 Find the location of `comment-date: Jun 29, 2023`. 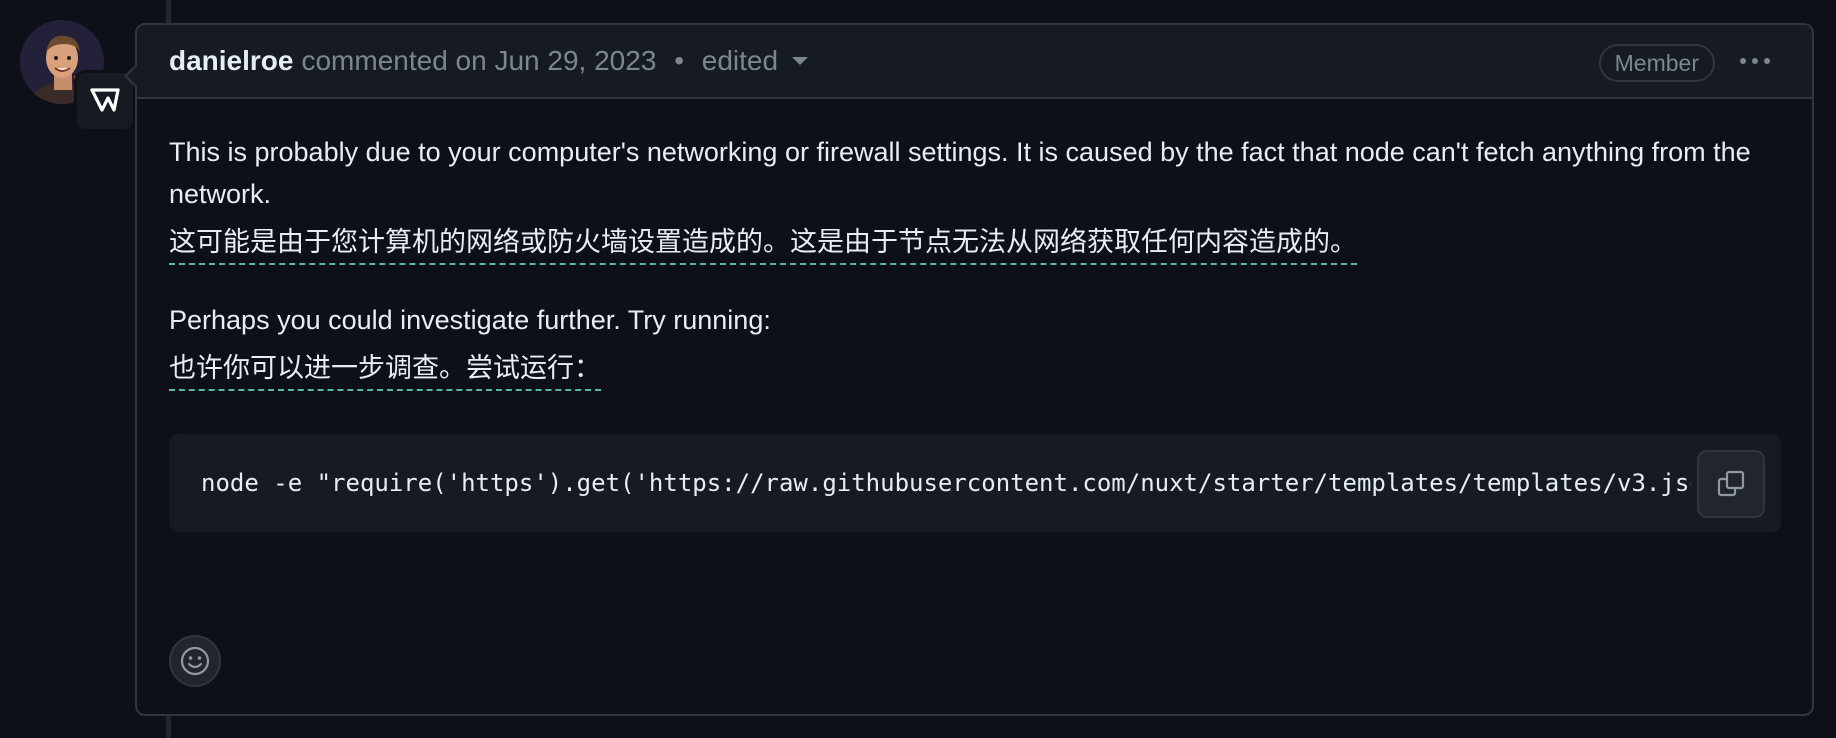

comment-date: Jun 29, 2023 is located at coordinates (575, 60).